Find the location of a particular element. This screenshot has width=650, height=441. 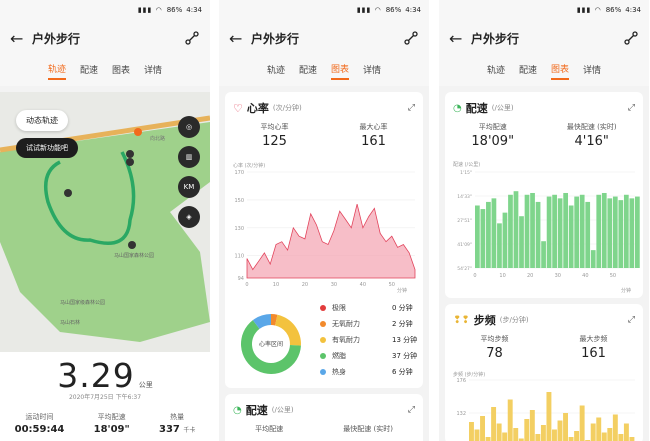

top-bar: ← 户外步行 is located at coordinates (544, 38).